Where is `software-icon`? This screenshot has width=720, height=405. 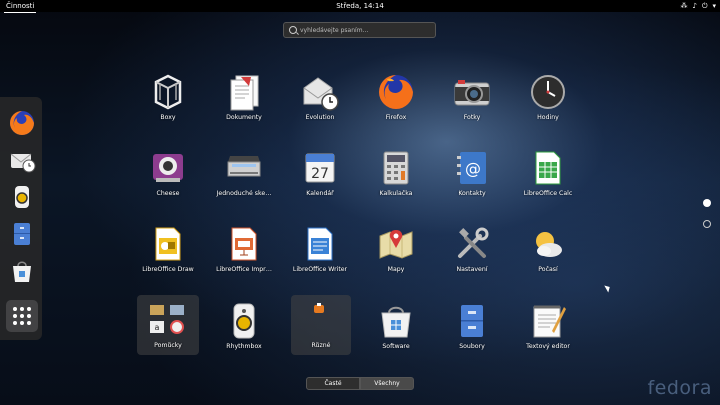
software-icon is located at coordinates (396, 321).